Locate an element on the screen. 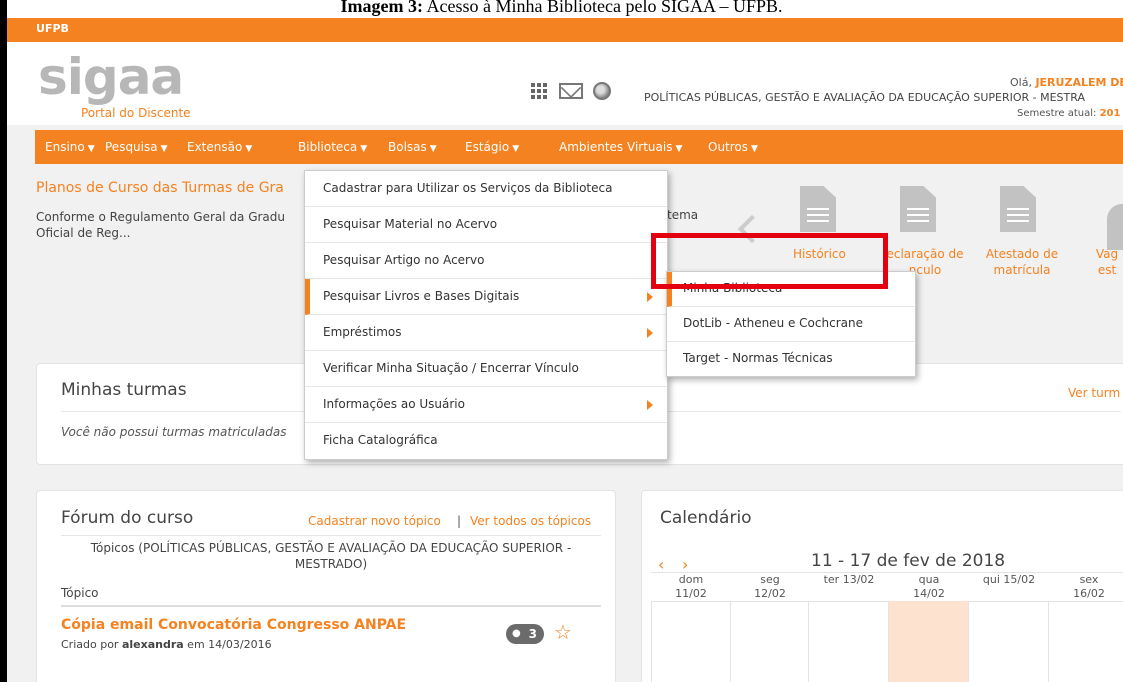 This screenshot has width=1123, height=682. sigaa-logo: sigaa is located at coordinates (111, 77).